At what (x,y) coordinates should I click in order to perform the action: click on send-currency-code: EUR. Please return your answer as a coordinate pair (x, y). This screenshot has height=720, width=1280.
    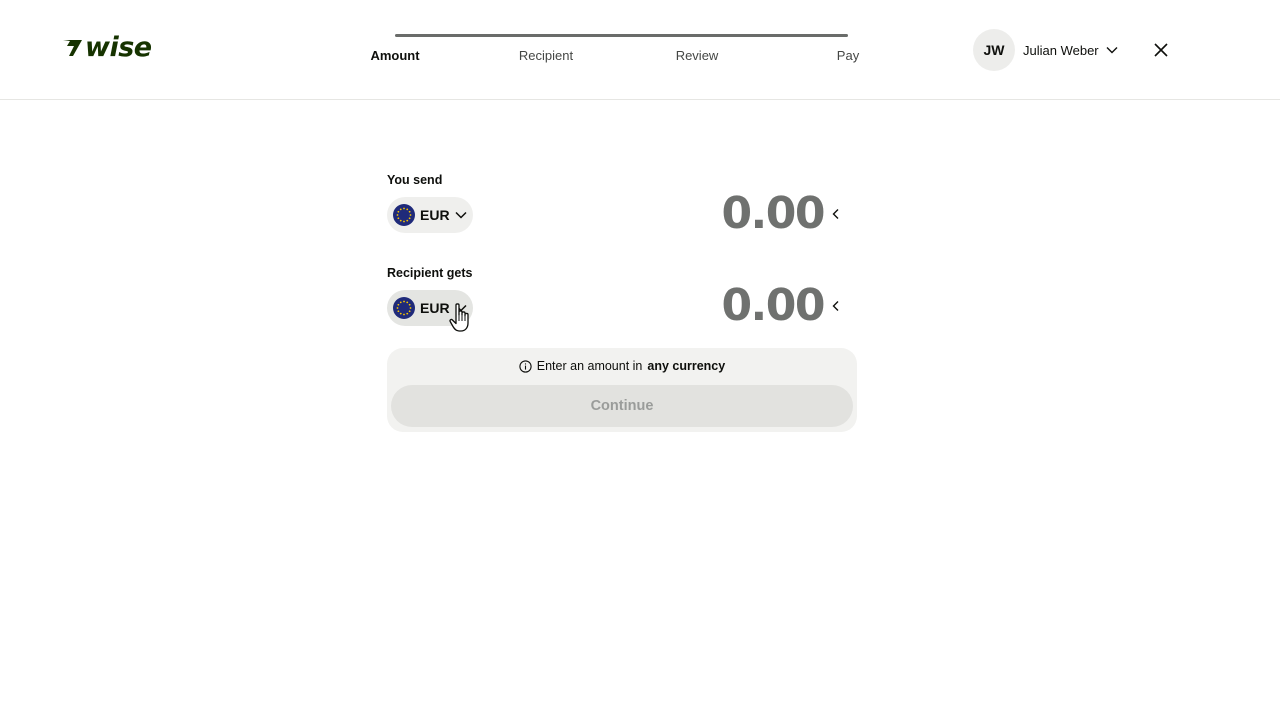
    Looking at the image, I should click on (435, 215).